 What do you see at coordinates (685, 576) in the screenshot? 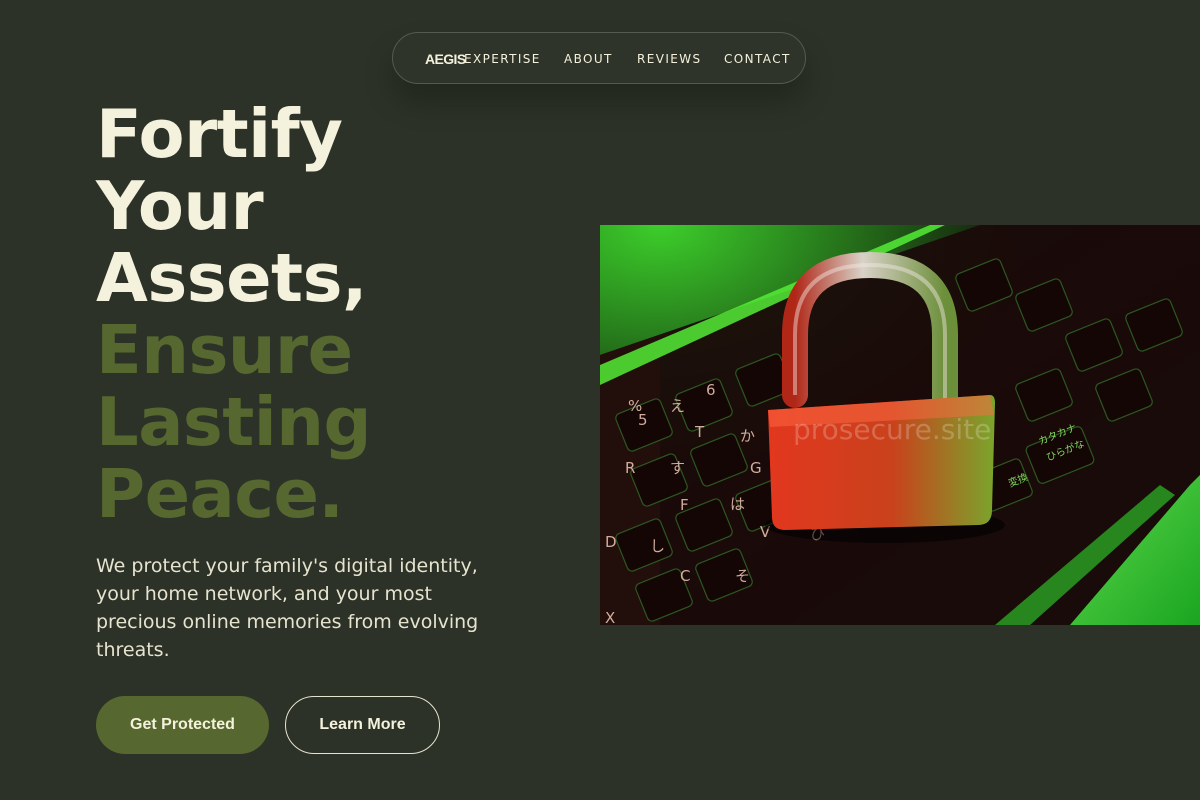
I see `key-label: C` at bounding box center [685, 576].